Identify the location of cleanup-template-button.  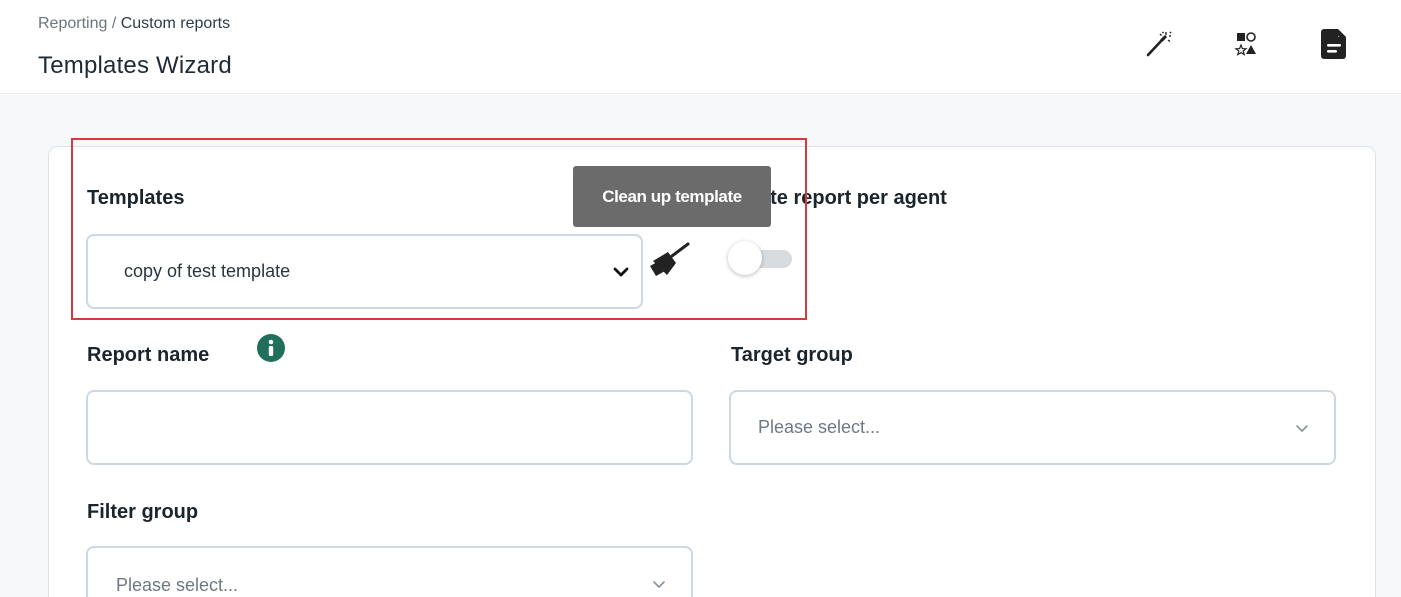
(669, 259).